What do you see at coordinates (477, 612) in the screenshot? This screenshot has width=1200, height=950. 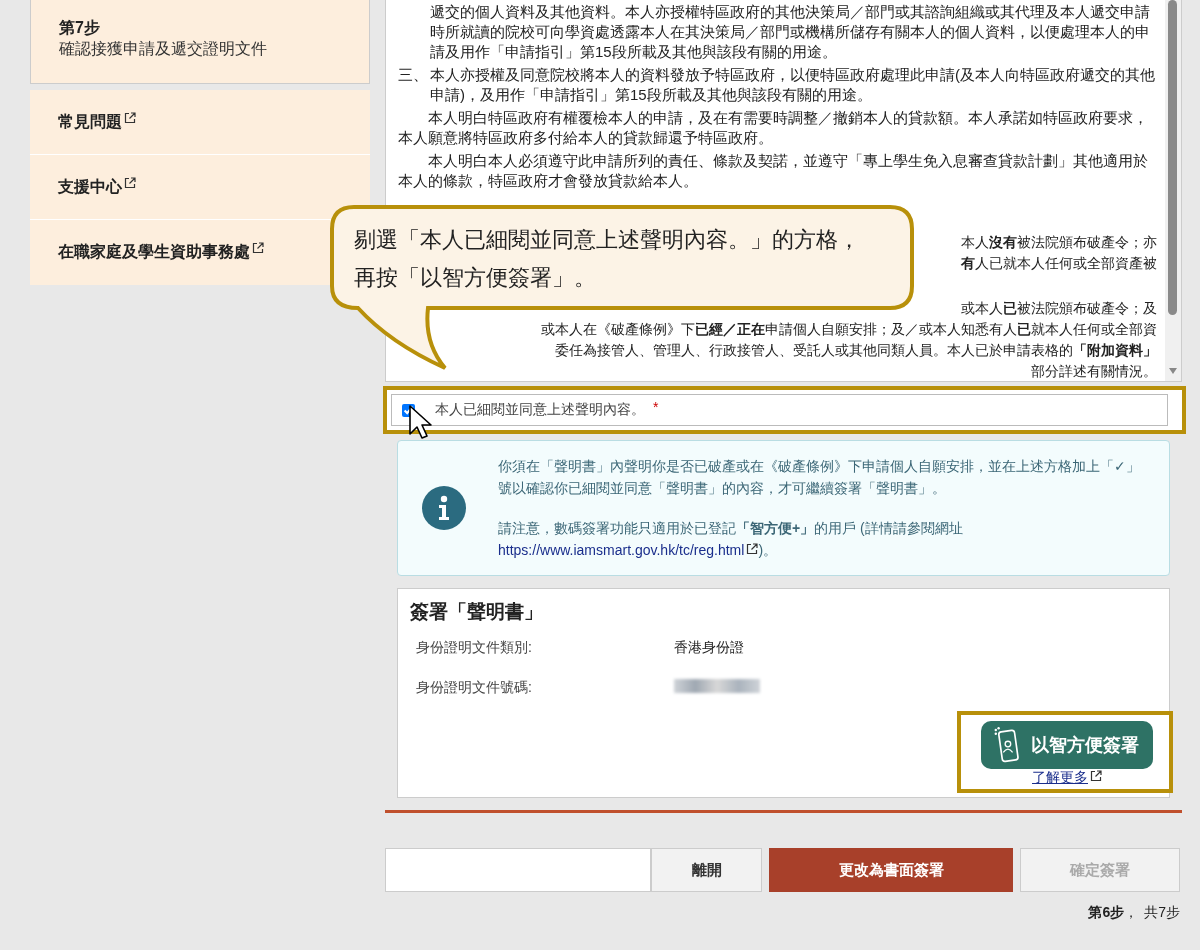 I see `sign-title: 簽署「聲明書」` at bounding box center [477, 612].